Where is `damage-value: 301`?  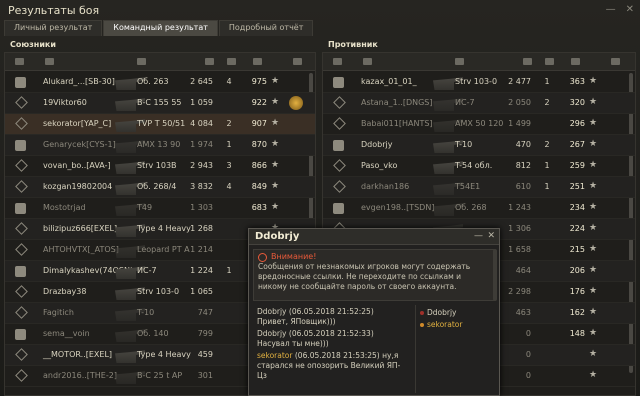
damage-value: 301 is located at coordinates (205, 375).